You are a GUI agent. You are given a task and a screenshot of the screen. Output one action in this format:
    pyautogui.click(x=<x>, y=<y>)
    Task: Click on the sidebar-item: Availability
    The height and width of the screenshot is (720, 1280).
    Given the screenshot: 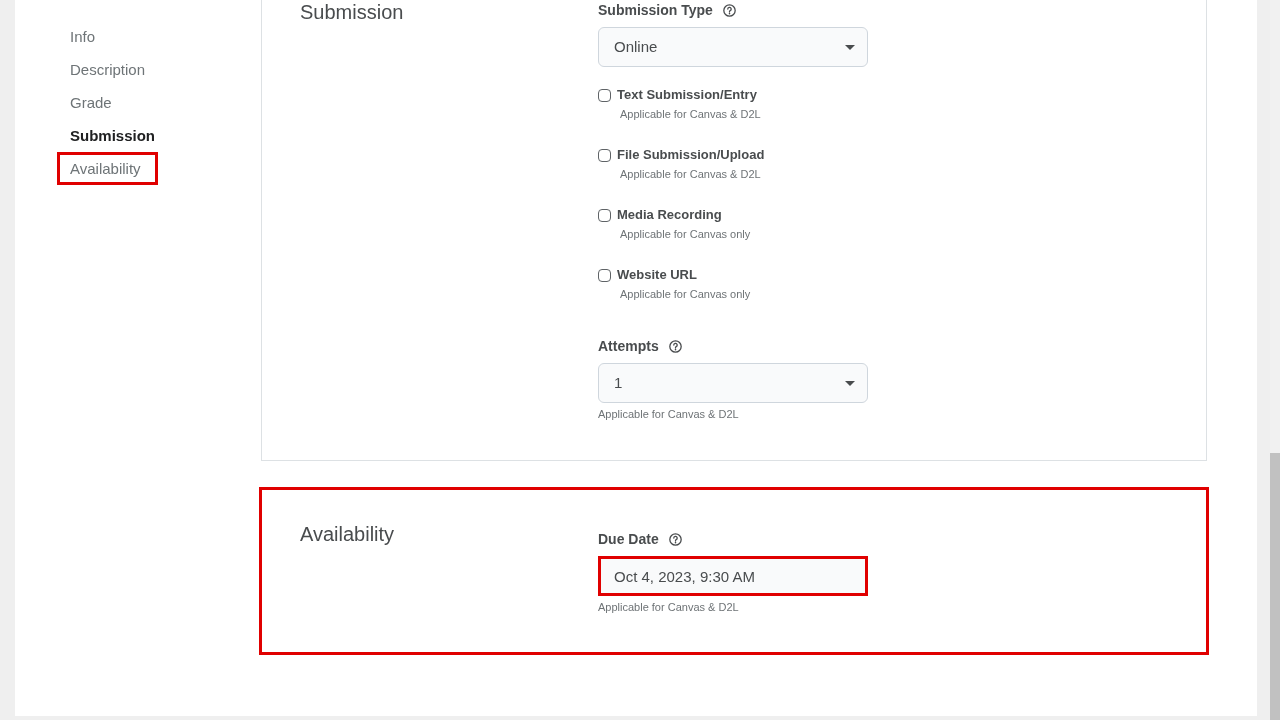 What is the action you would take?
    pyautogui.click(x=107, y=168)
    